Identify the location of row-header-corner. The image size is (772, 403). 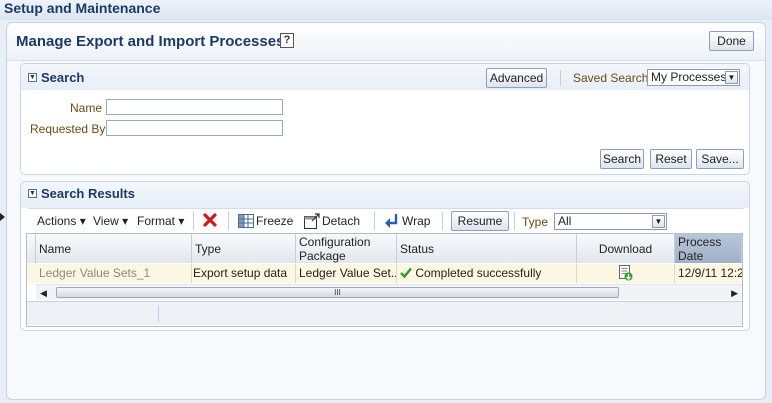
(31, 248).